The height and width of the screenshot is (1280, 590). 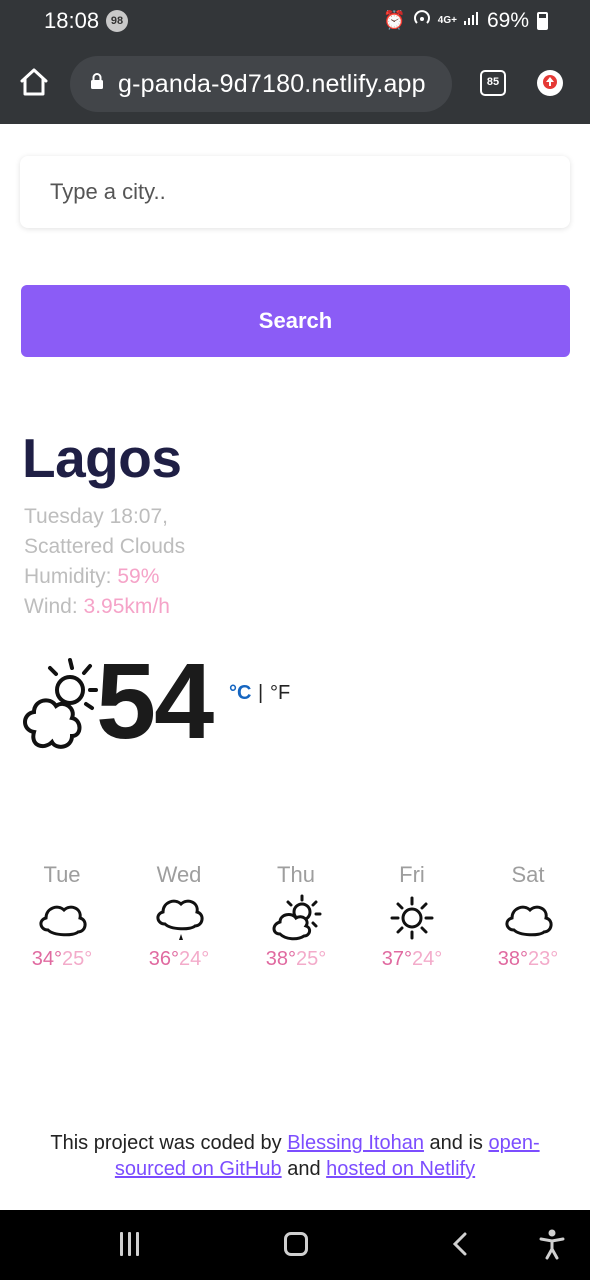 I want to click on city-name: Lagos, so click(x=102, y=458).